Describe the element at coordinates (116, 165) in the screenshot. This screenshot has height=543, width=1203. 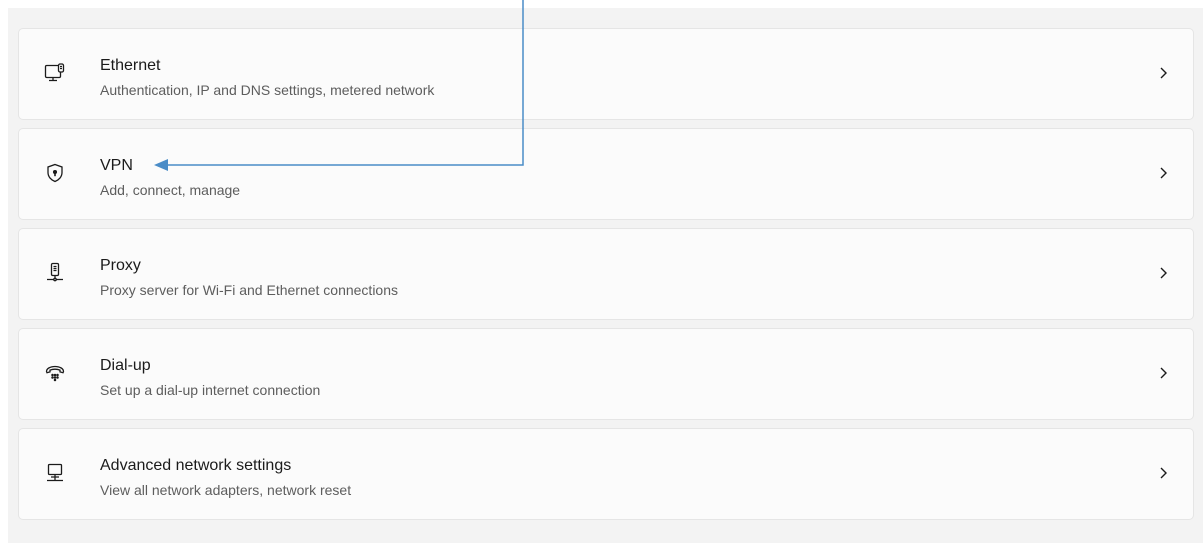
I see `vpn-title: VPN` at that location.